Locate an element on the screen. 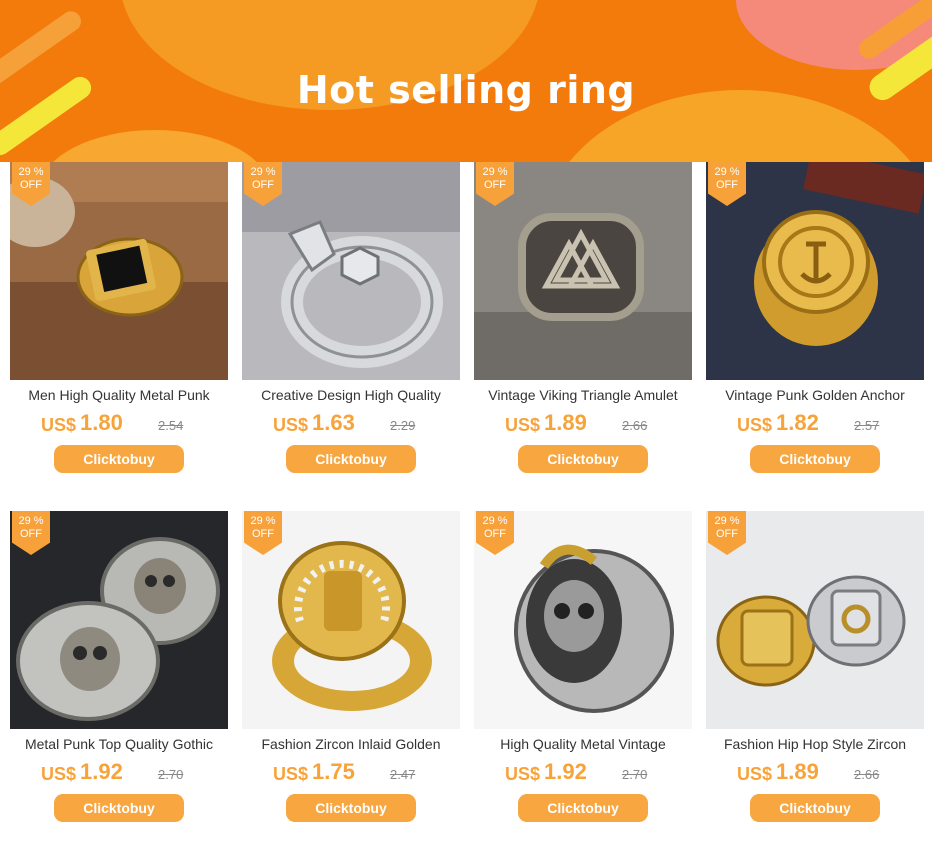 This screenshot has height=864, width=932. product-image-skull-ring: 29 % OFF is located at coordinates (119, 620).